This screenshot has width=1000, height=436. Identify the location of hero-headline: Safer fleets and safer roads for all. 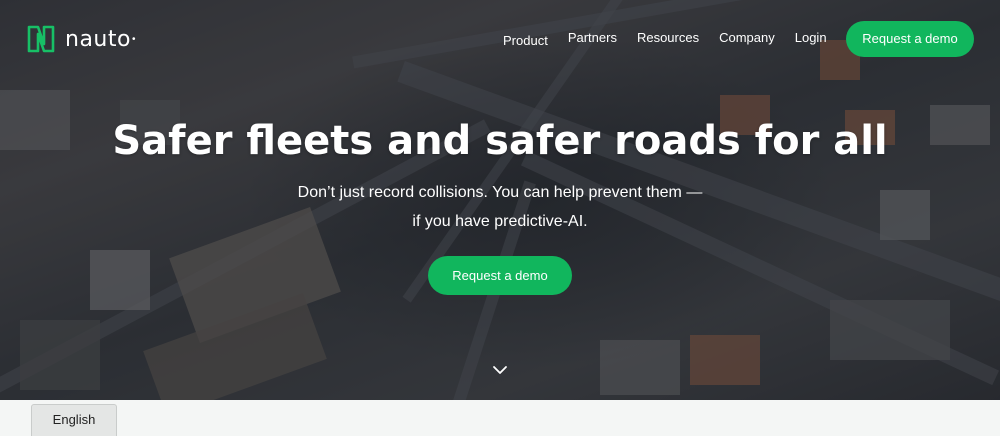
(500, 141).